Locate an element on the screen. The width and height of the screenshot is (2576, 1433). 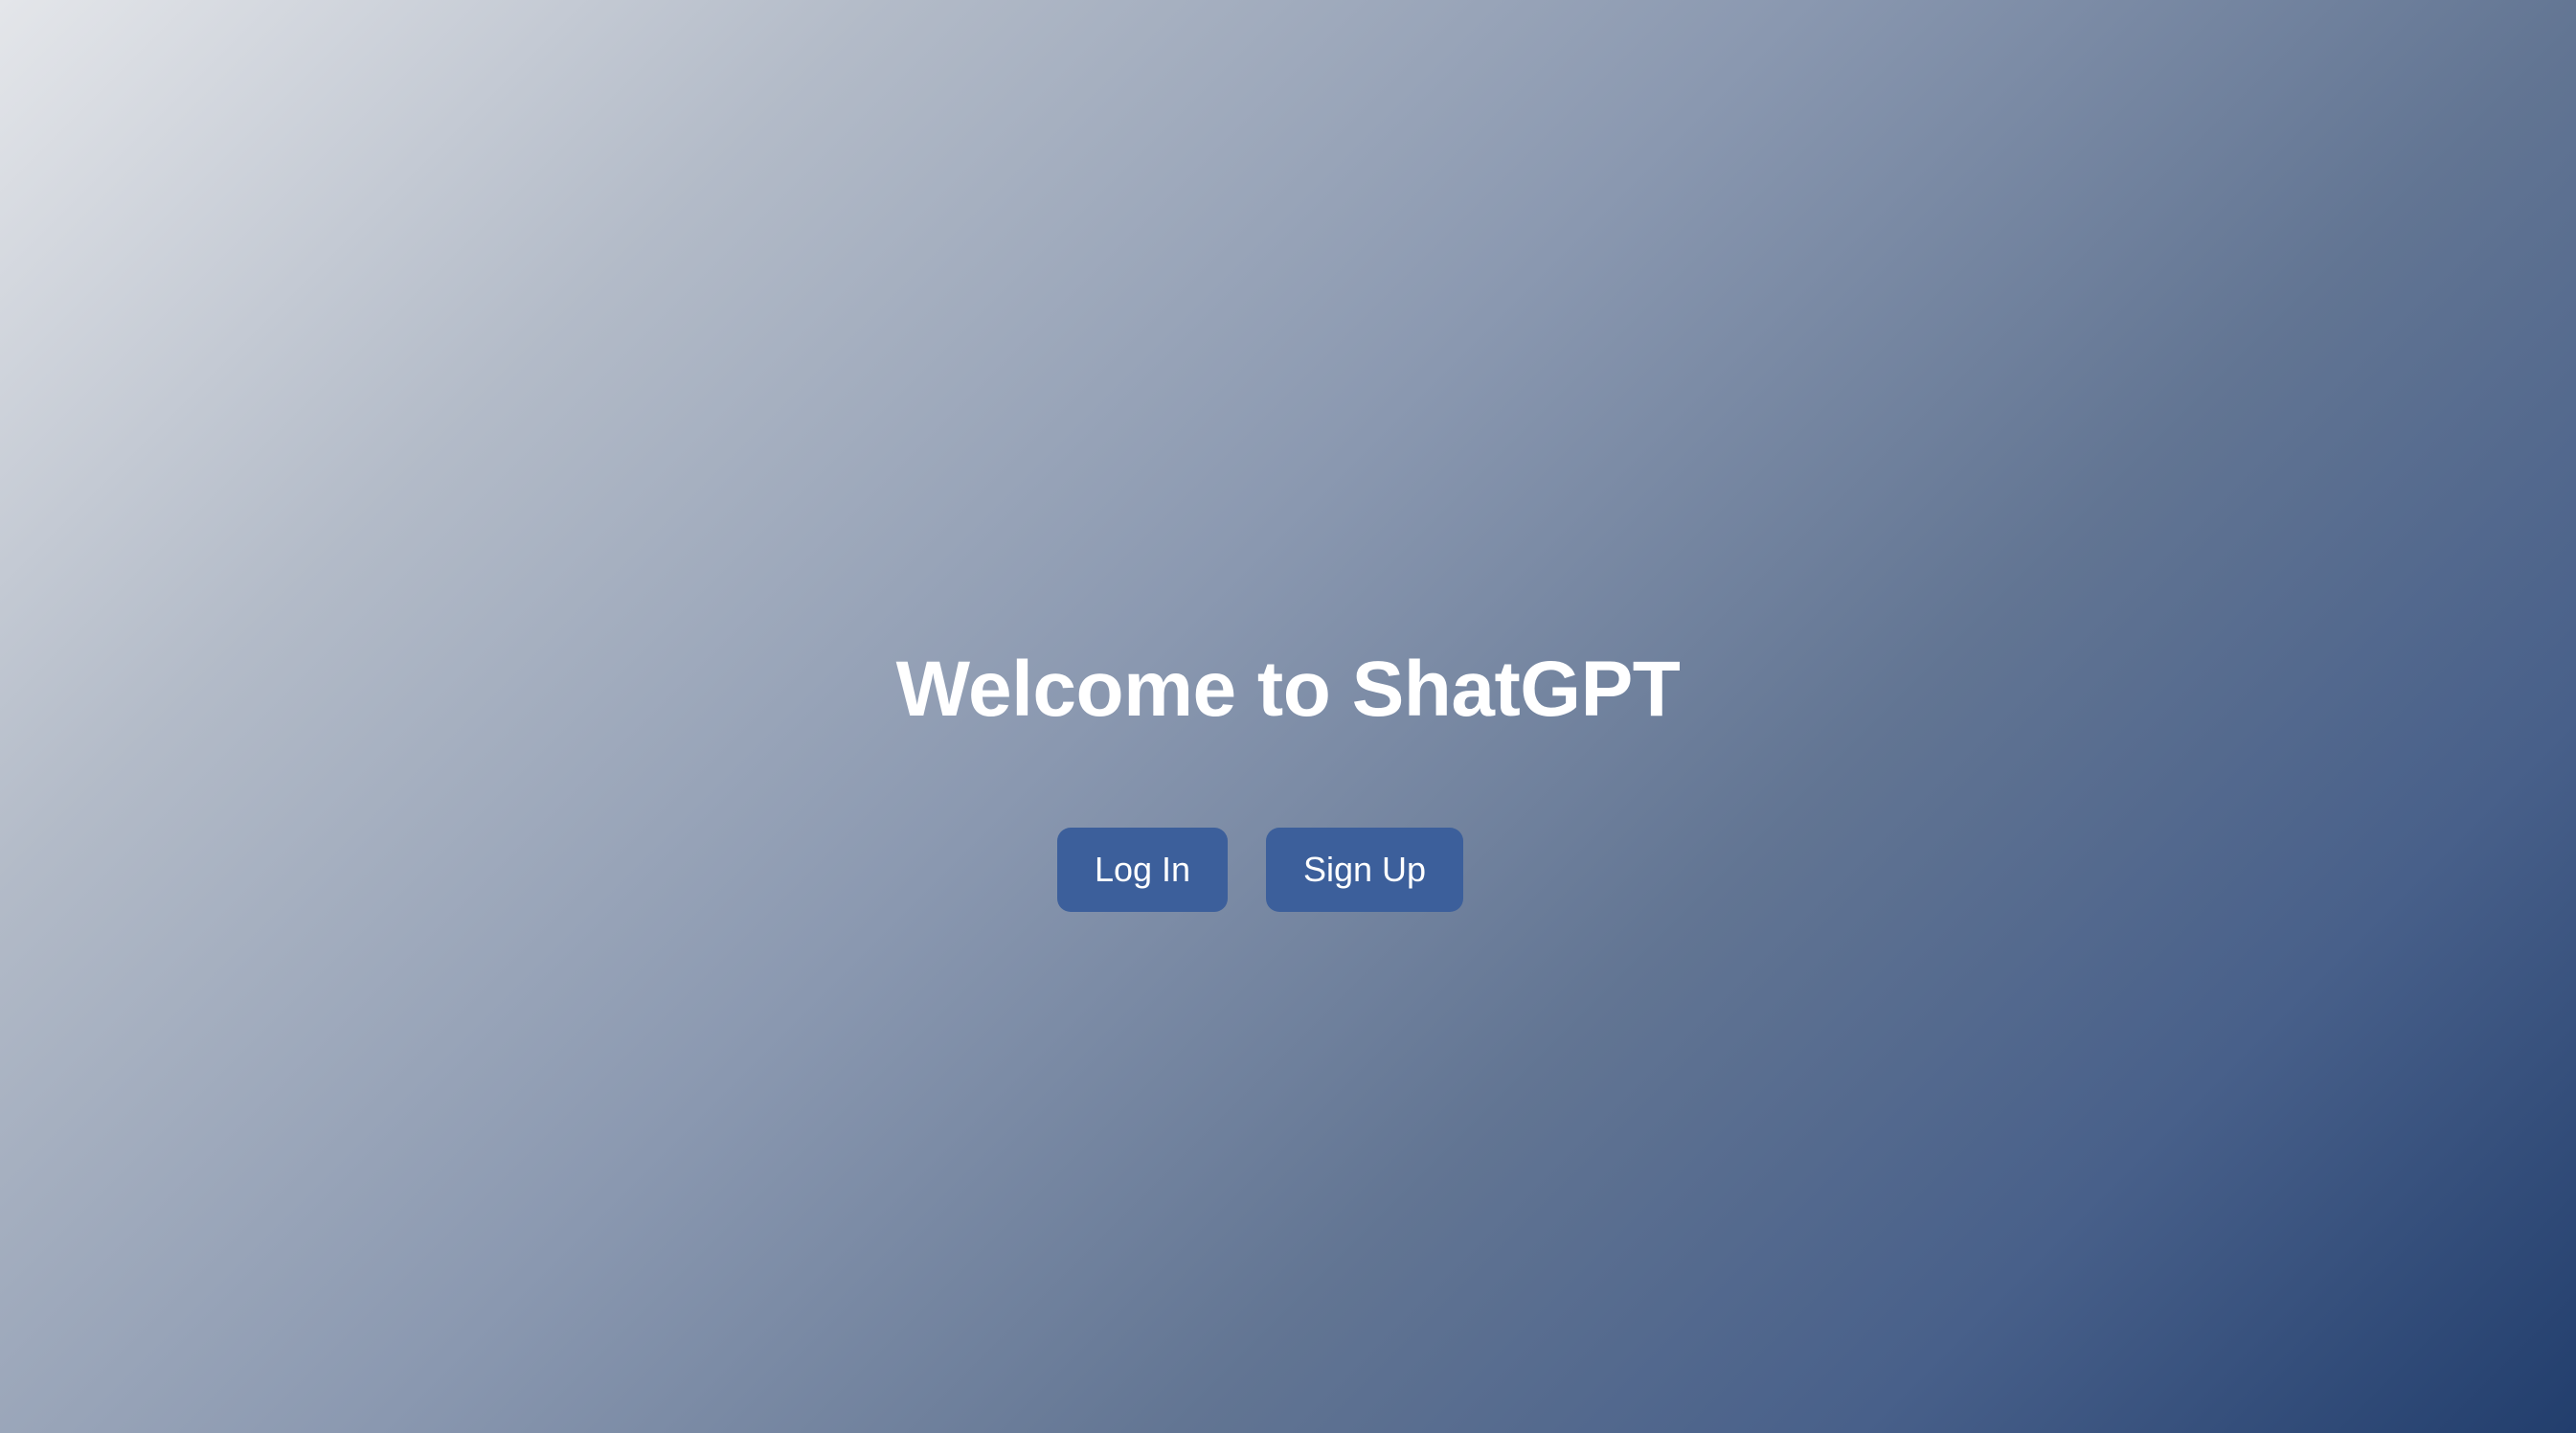
auth-actions: Log In Sign Up is located at coordinates (1288, 870).